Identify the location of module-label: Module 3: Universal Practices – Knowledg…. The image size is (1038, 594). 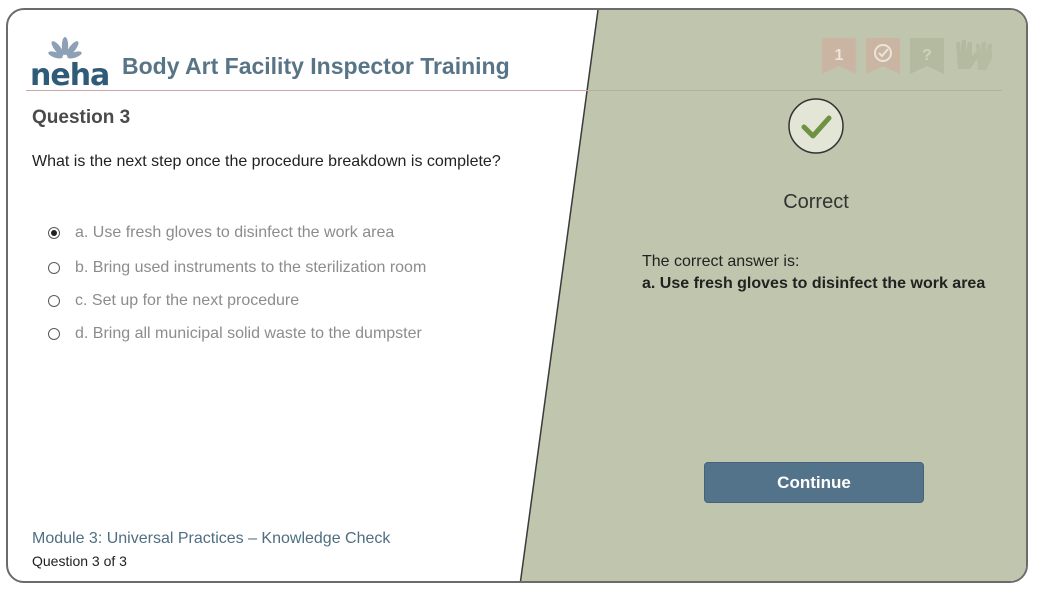
(211, 538).